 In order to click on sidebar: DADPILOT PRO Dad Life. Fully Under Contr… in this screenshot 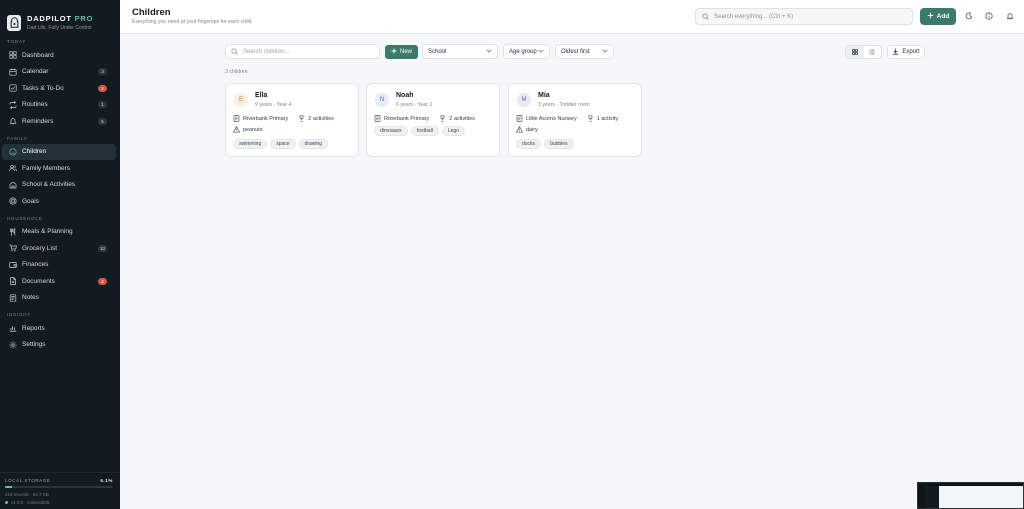, I will do `click(60, 254)`.